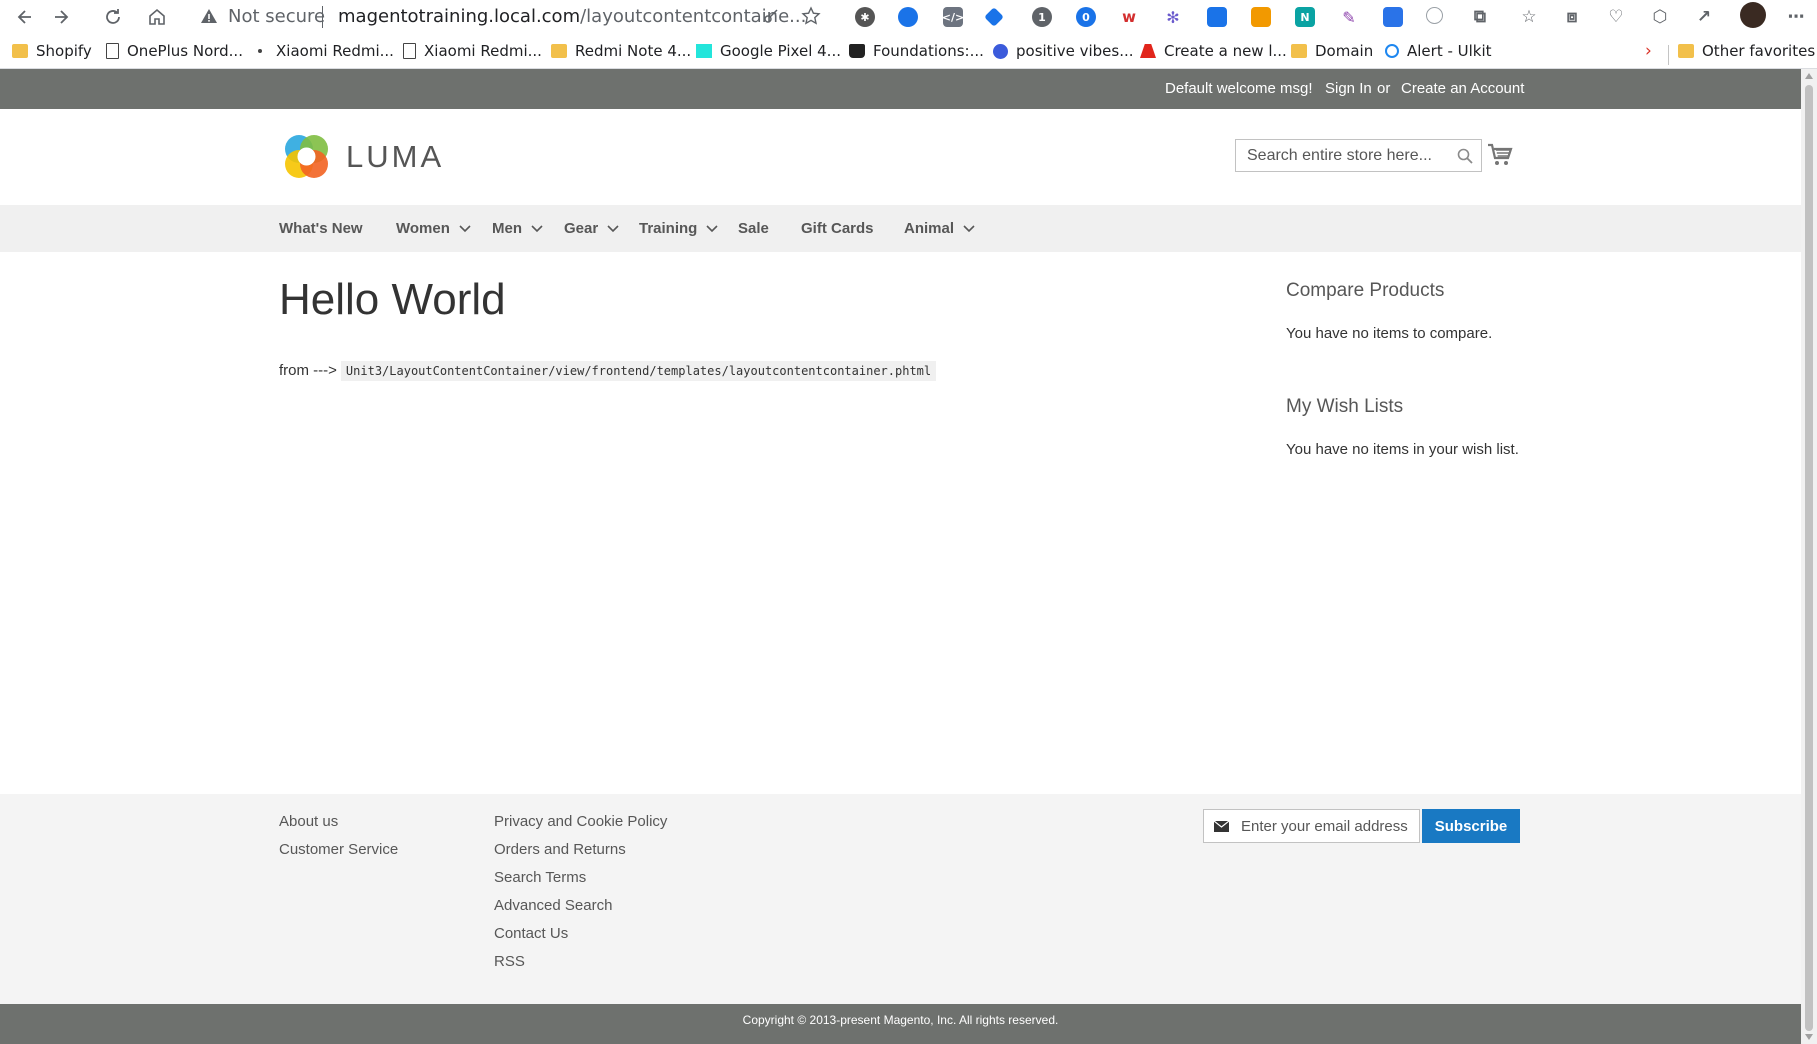 The width and height of the screenshot is (1817, 1044). I want to click on search-icon, so click(1465, 156).